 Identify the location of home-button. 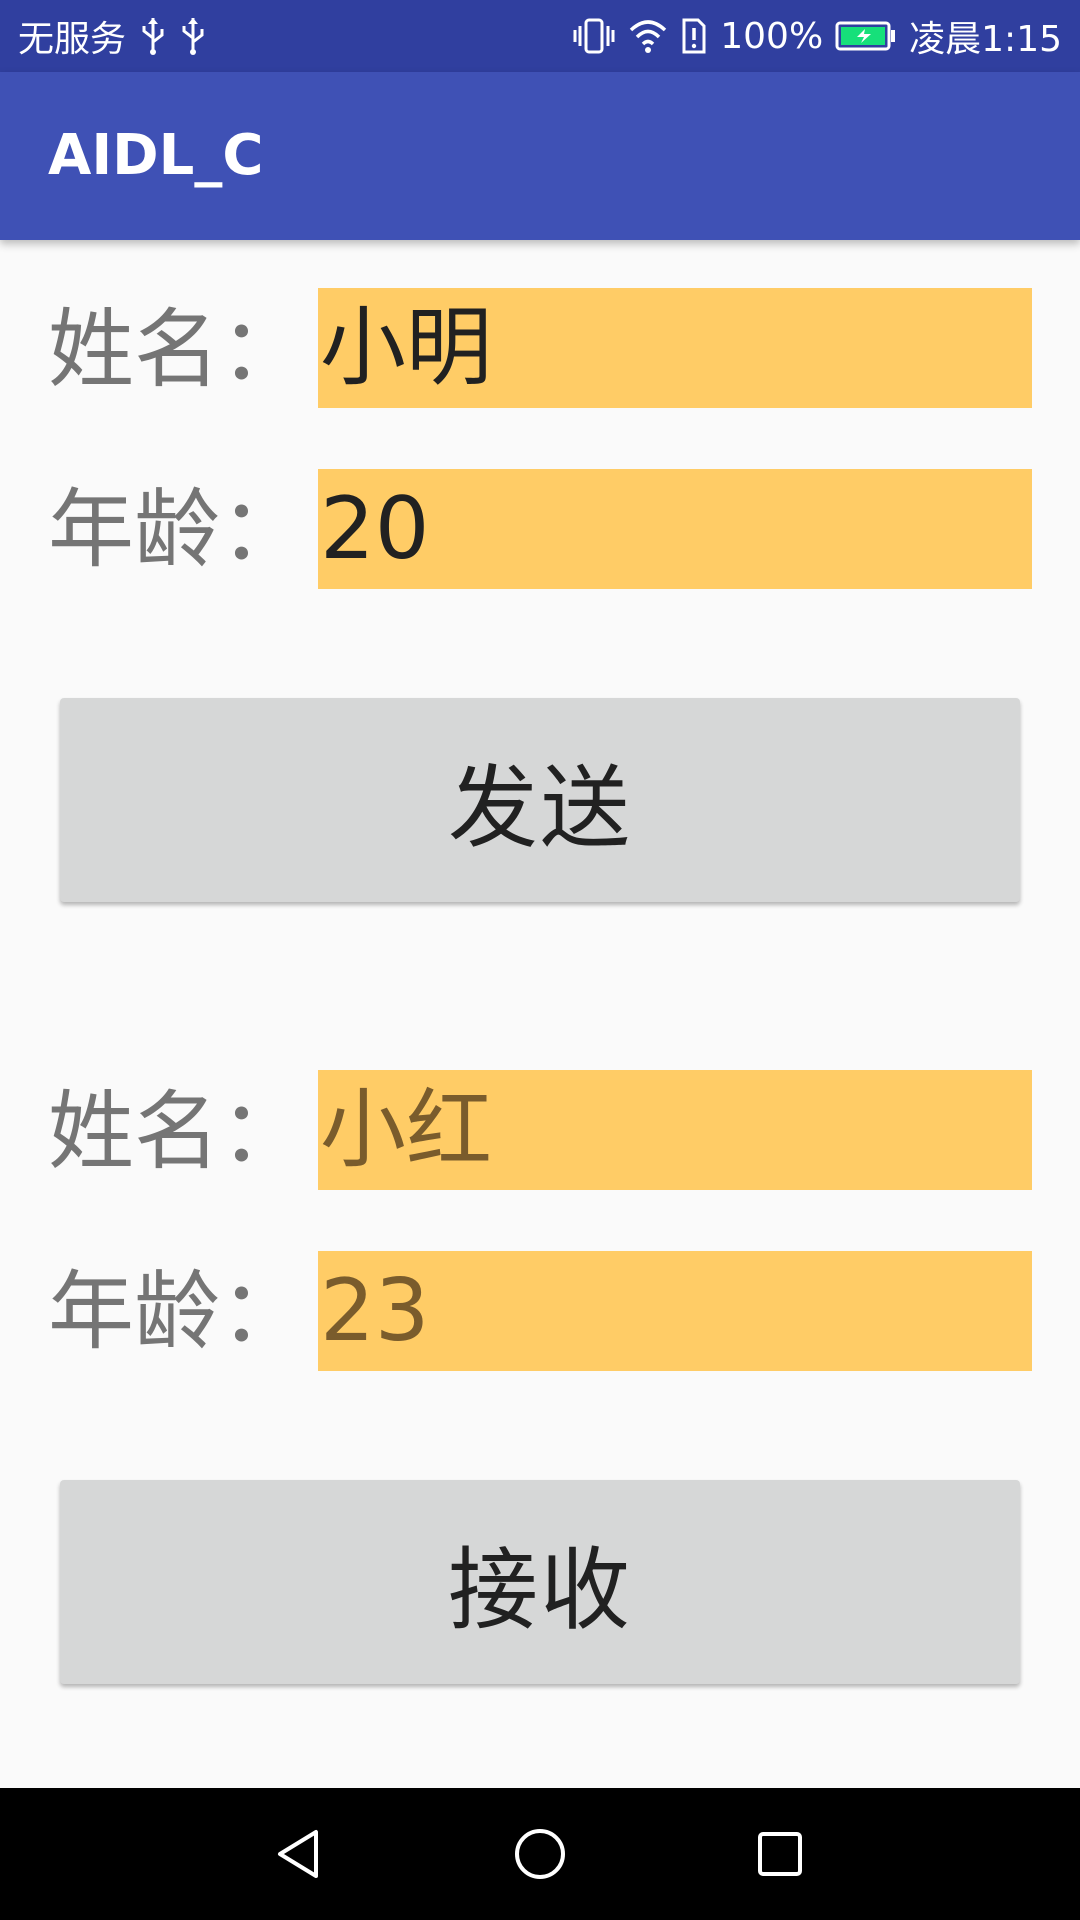
(540, 1854).